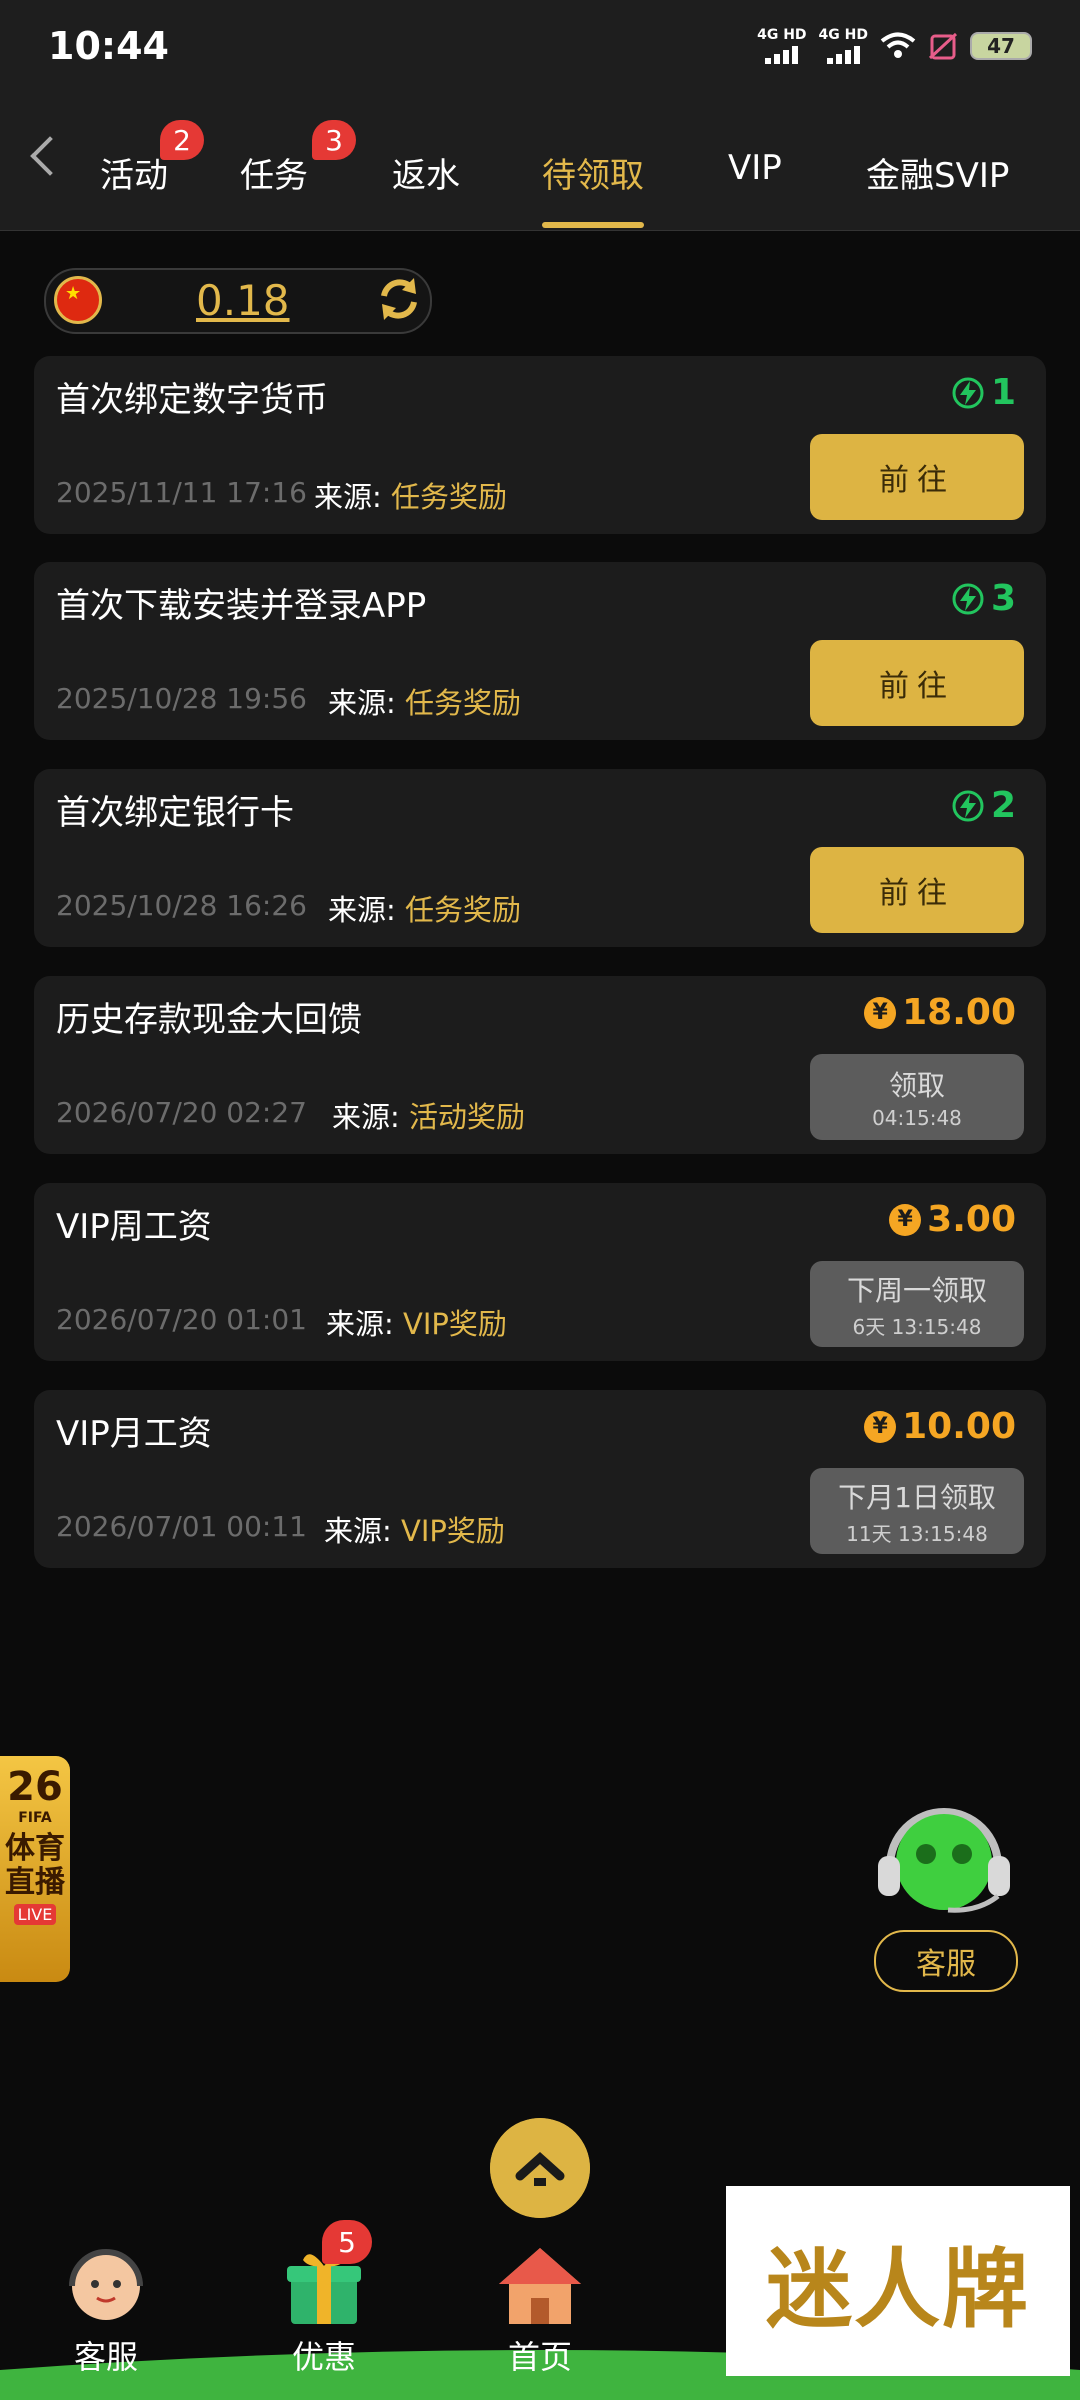 The width and height of the screenshot is (1080, 2400). Describe the element at coordinates (593, 172) in the screenshot. I see `tab-pending: 待领取` at that location.